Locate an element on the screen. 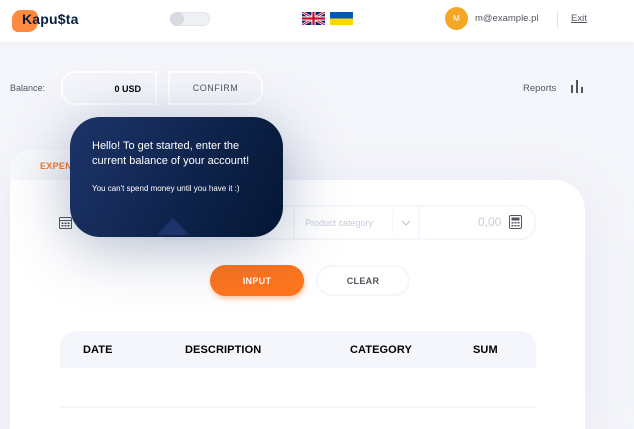 The image size is (634, 429). avatar: M is located at coordinates (456, 18).